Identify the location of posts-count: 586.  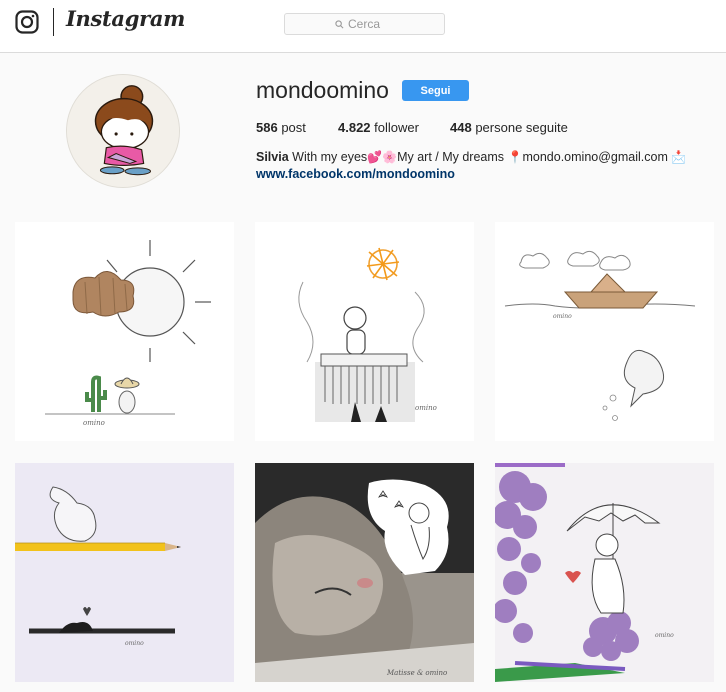
(267, 127).